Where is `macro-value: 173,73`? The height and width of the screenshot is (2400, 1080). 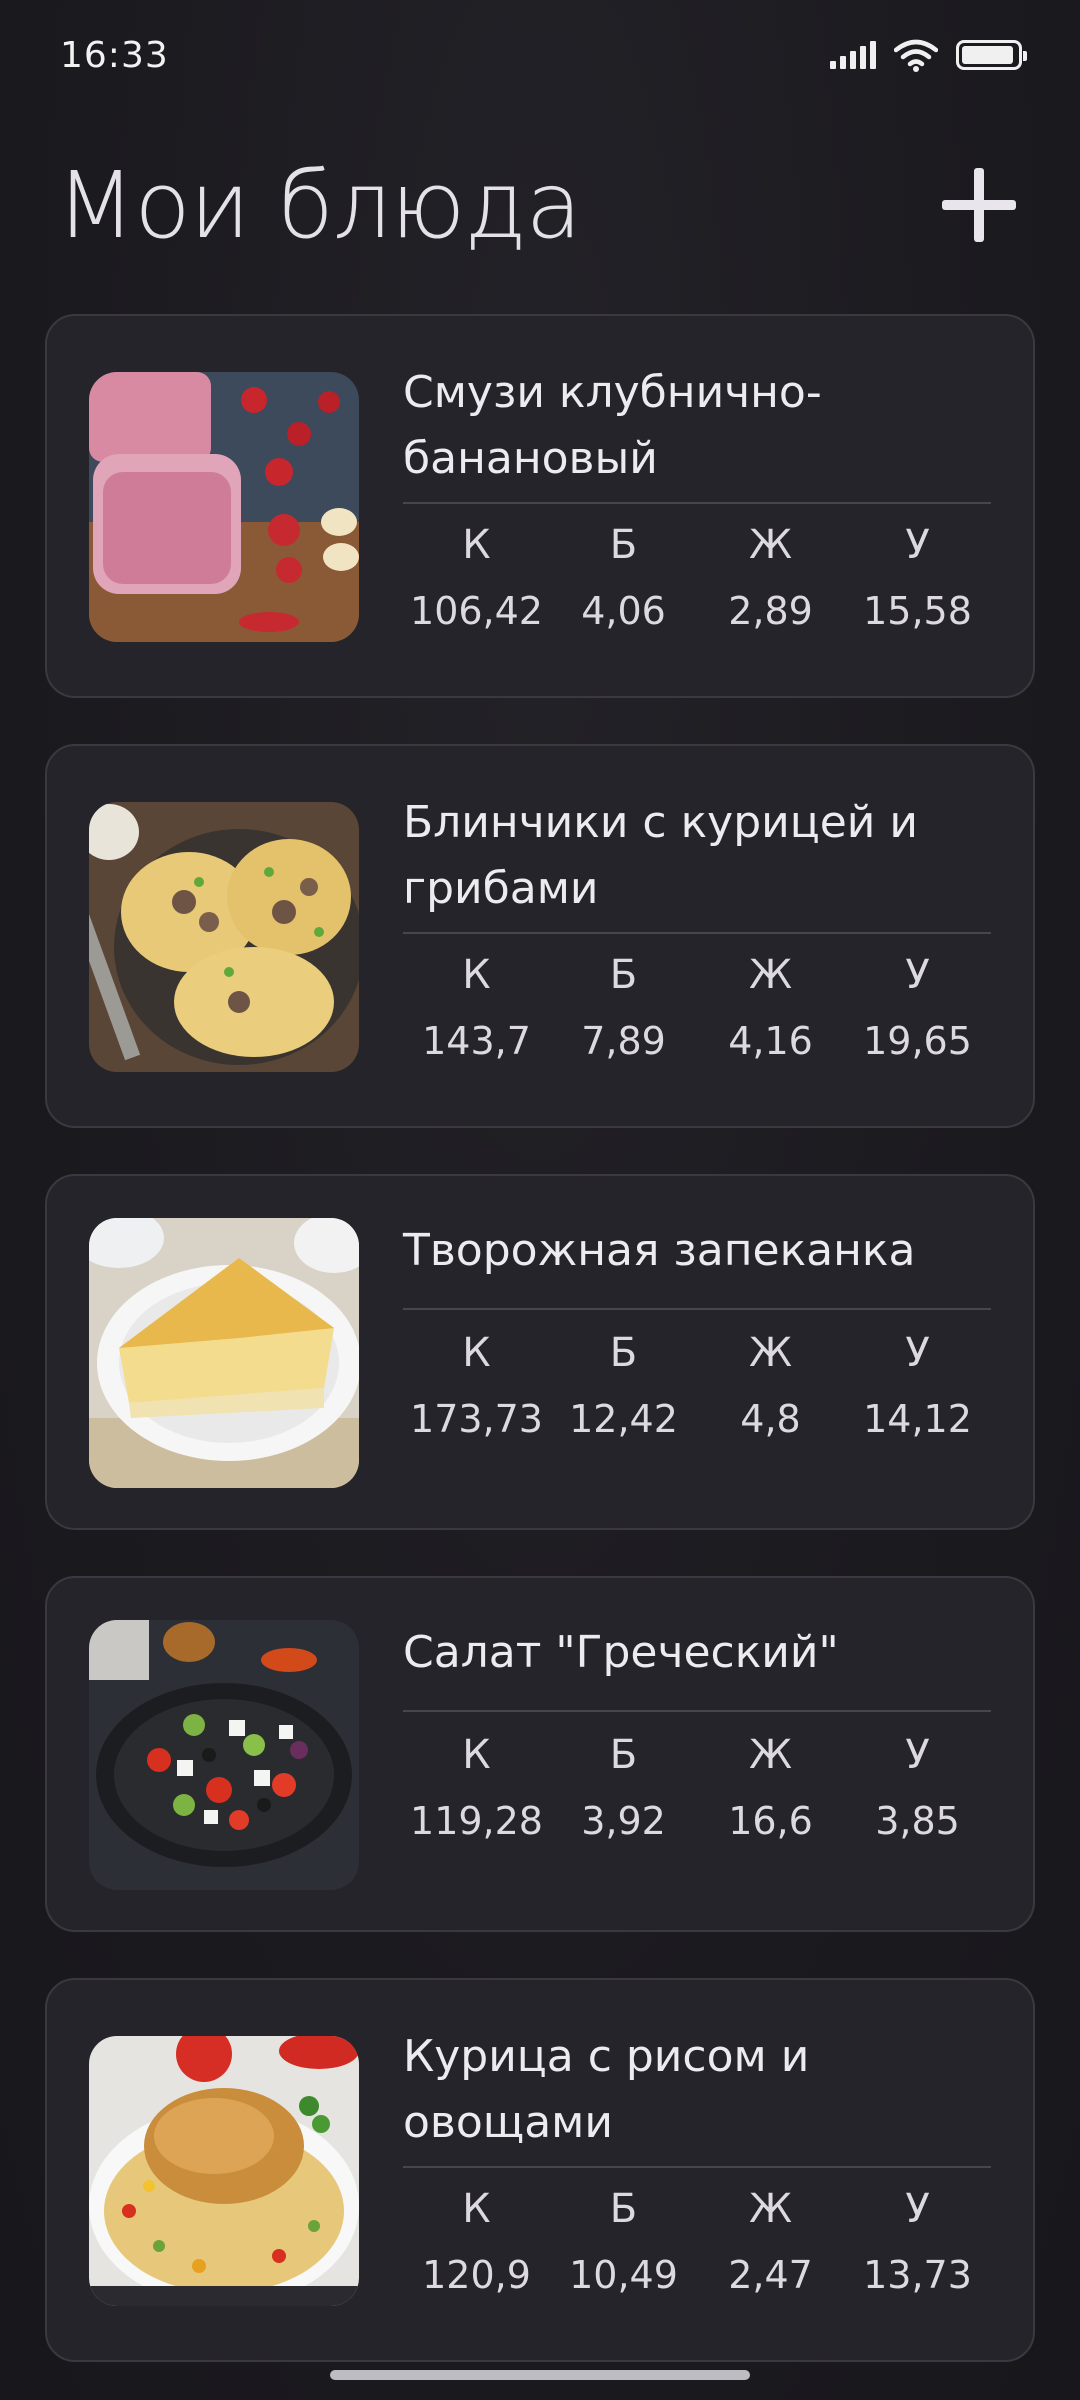 macro-value: 173,73 is located at coordinates (476, 1419).